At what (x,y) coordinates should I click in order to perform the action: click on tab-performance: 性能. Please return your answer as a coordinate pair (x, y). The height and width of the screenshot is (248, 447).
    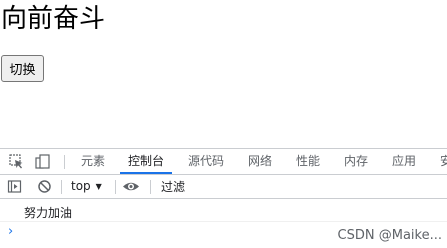
    Looking at the image, I should click on (308, 161).